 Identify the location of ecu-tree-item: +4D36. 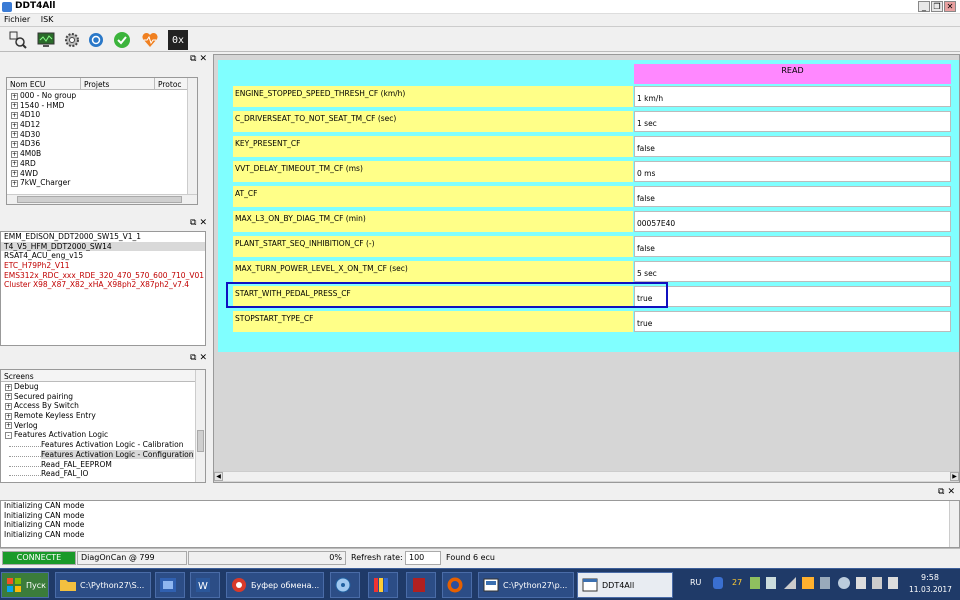
(102, 144).